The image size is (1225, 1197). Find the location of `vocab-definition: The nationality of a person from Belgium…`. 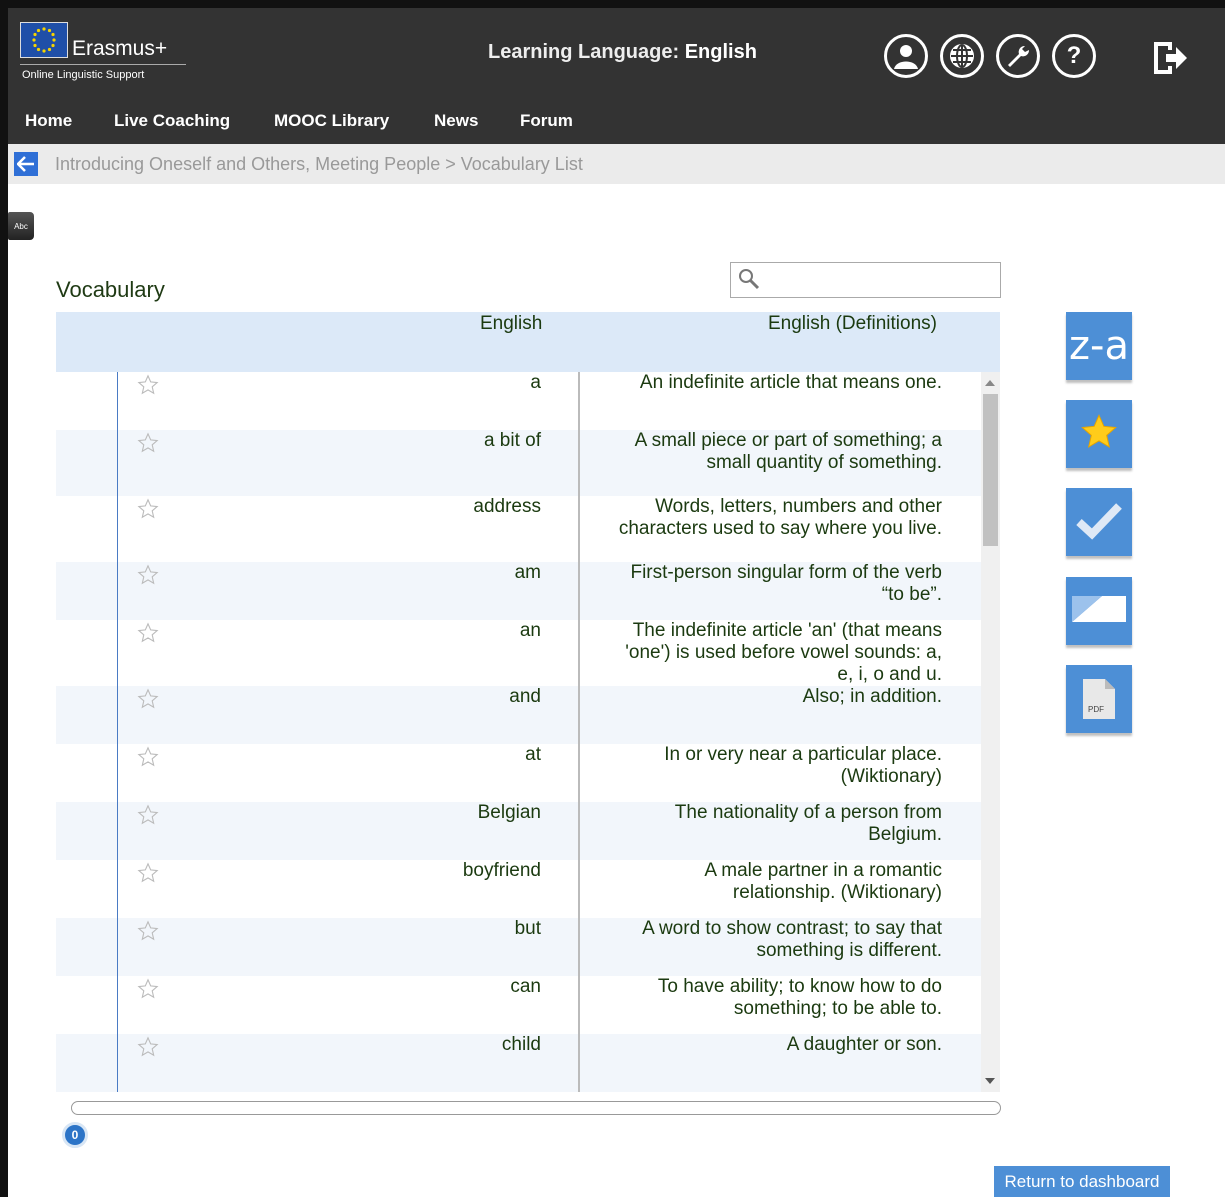

vocab-definition: The nationality of a person from Belgium… is located at coordinates (808, 823).